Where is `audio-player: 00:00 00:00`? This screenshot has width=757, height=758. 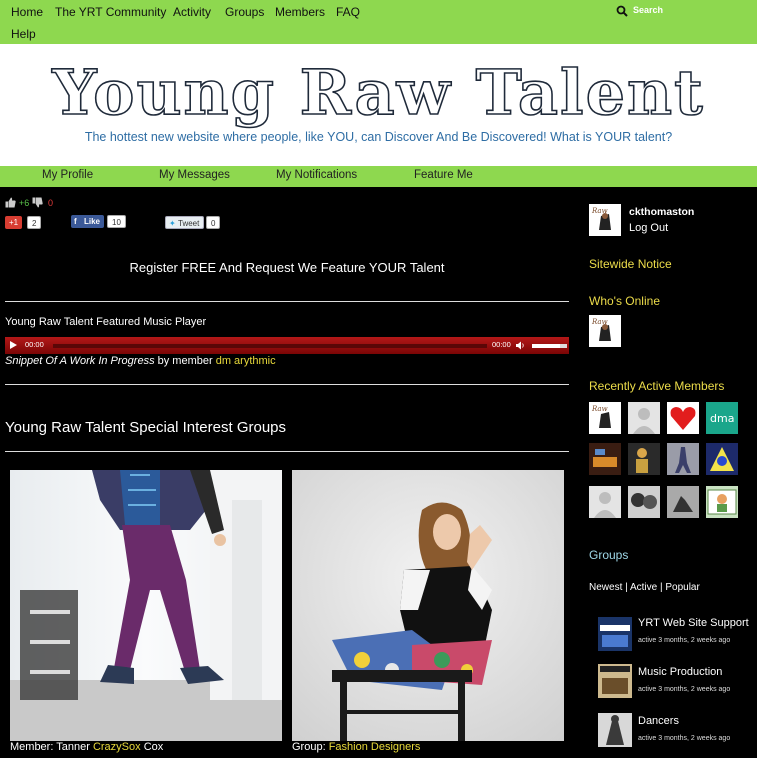
audio-player: 00:00 00:00 is located at coordinates (287, 345).